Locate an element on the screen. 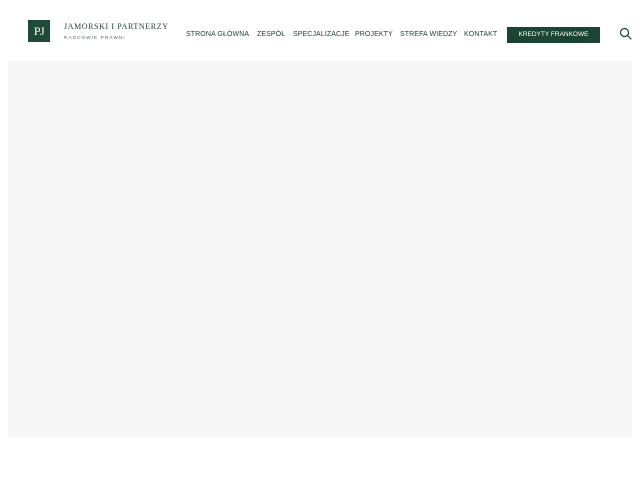  search-icon is located at coordinates (626, 34).